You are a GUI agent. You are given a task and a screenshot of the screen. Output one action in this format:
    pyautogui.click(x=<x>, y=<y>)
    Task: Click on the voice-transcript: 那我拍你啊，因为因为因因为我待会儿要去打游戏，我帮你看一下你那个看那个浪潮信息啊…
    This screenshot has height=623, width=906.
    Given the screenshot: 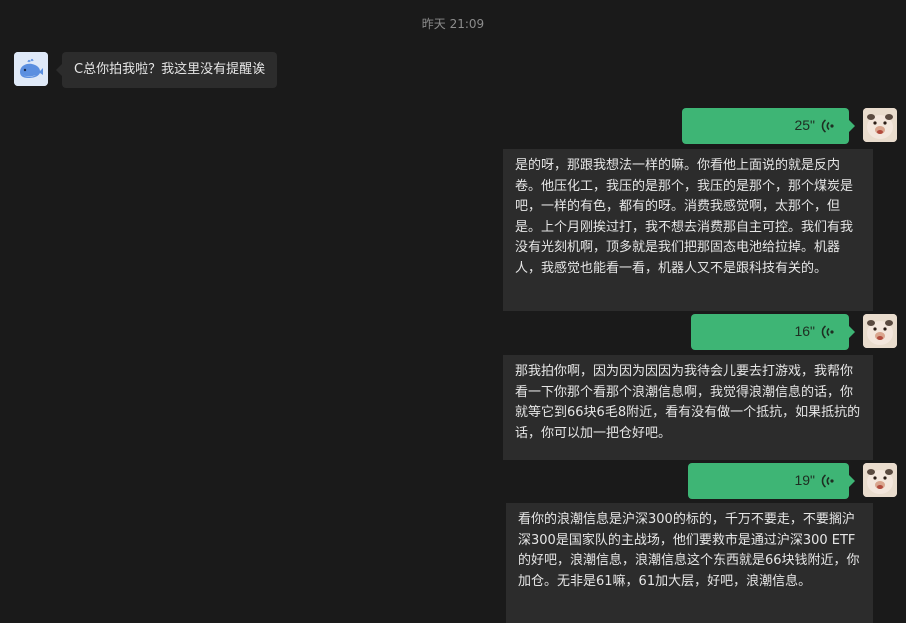 What is the action you would take?
    pyautogui.click(x=688, y=407)
    